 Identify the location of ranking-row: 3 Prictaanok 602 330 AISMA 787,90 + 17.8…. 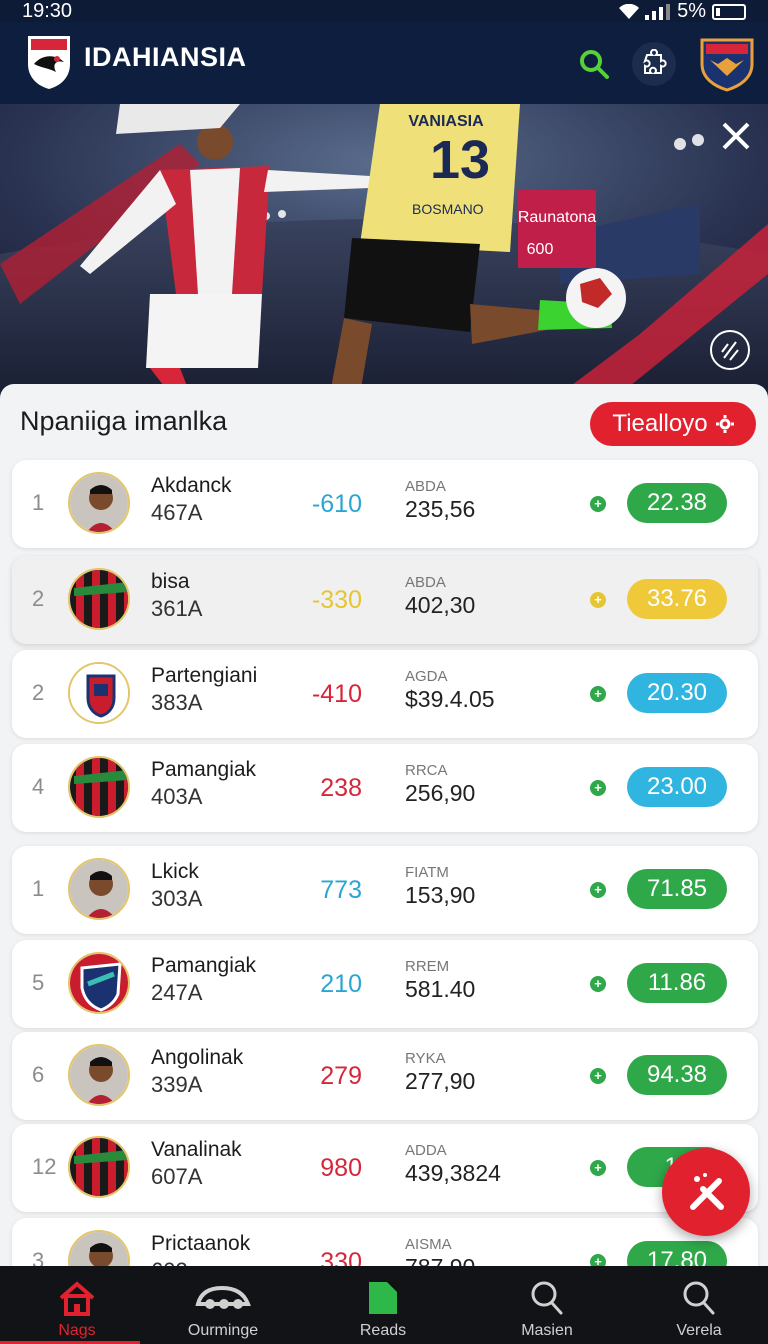
(385, 1242).